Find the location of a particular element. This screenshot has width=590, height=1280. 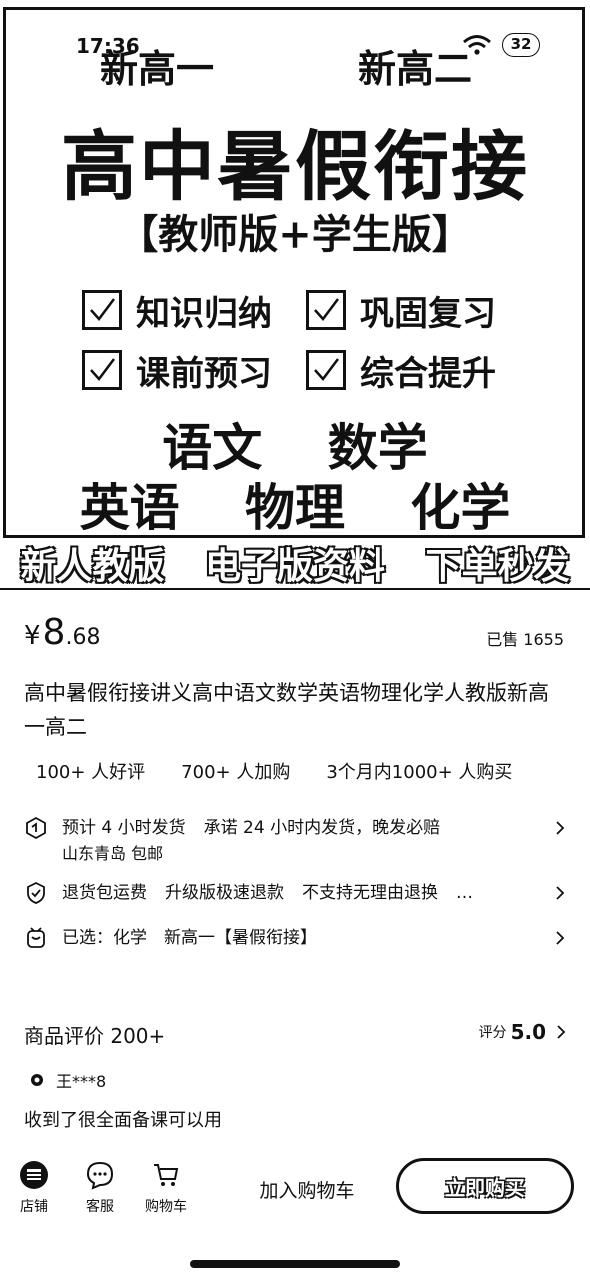

reviewer: 王***8 is located at coordinates (68, 1080).